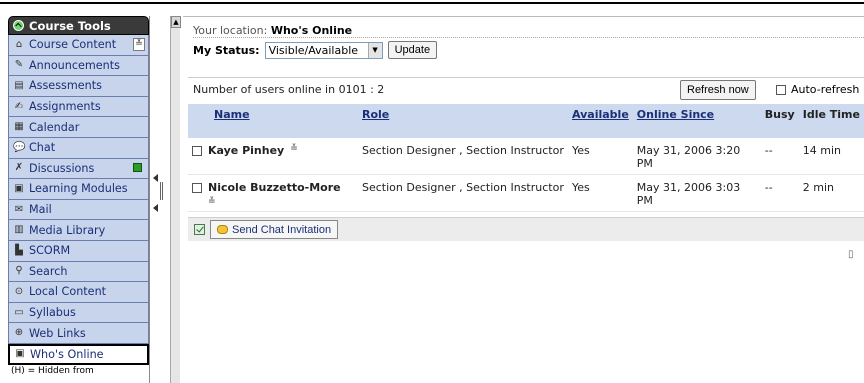 The height and width of the screenshot is (383, 864). What do you see at coordinates (831, 156) in the screenshot?
I see `idle-time-cell: 14 min` at bounding box center [831, 156].